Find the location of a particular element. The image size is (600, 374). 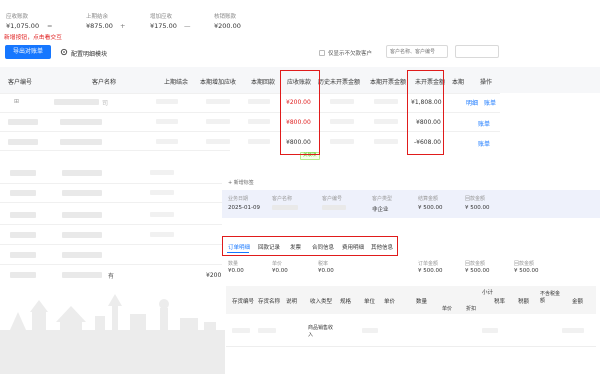

tab-payment-records: 回款记录 is located at coordinates (269, 247).